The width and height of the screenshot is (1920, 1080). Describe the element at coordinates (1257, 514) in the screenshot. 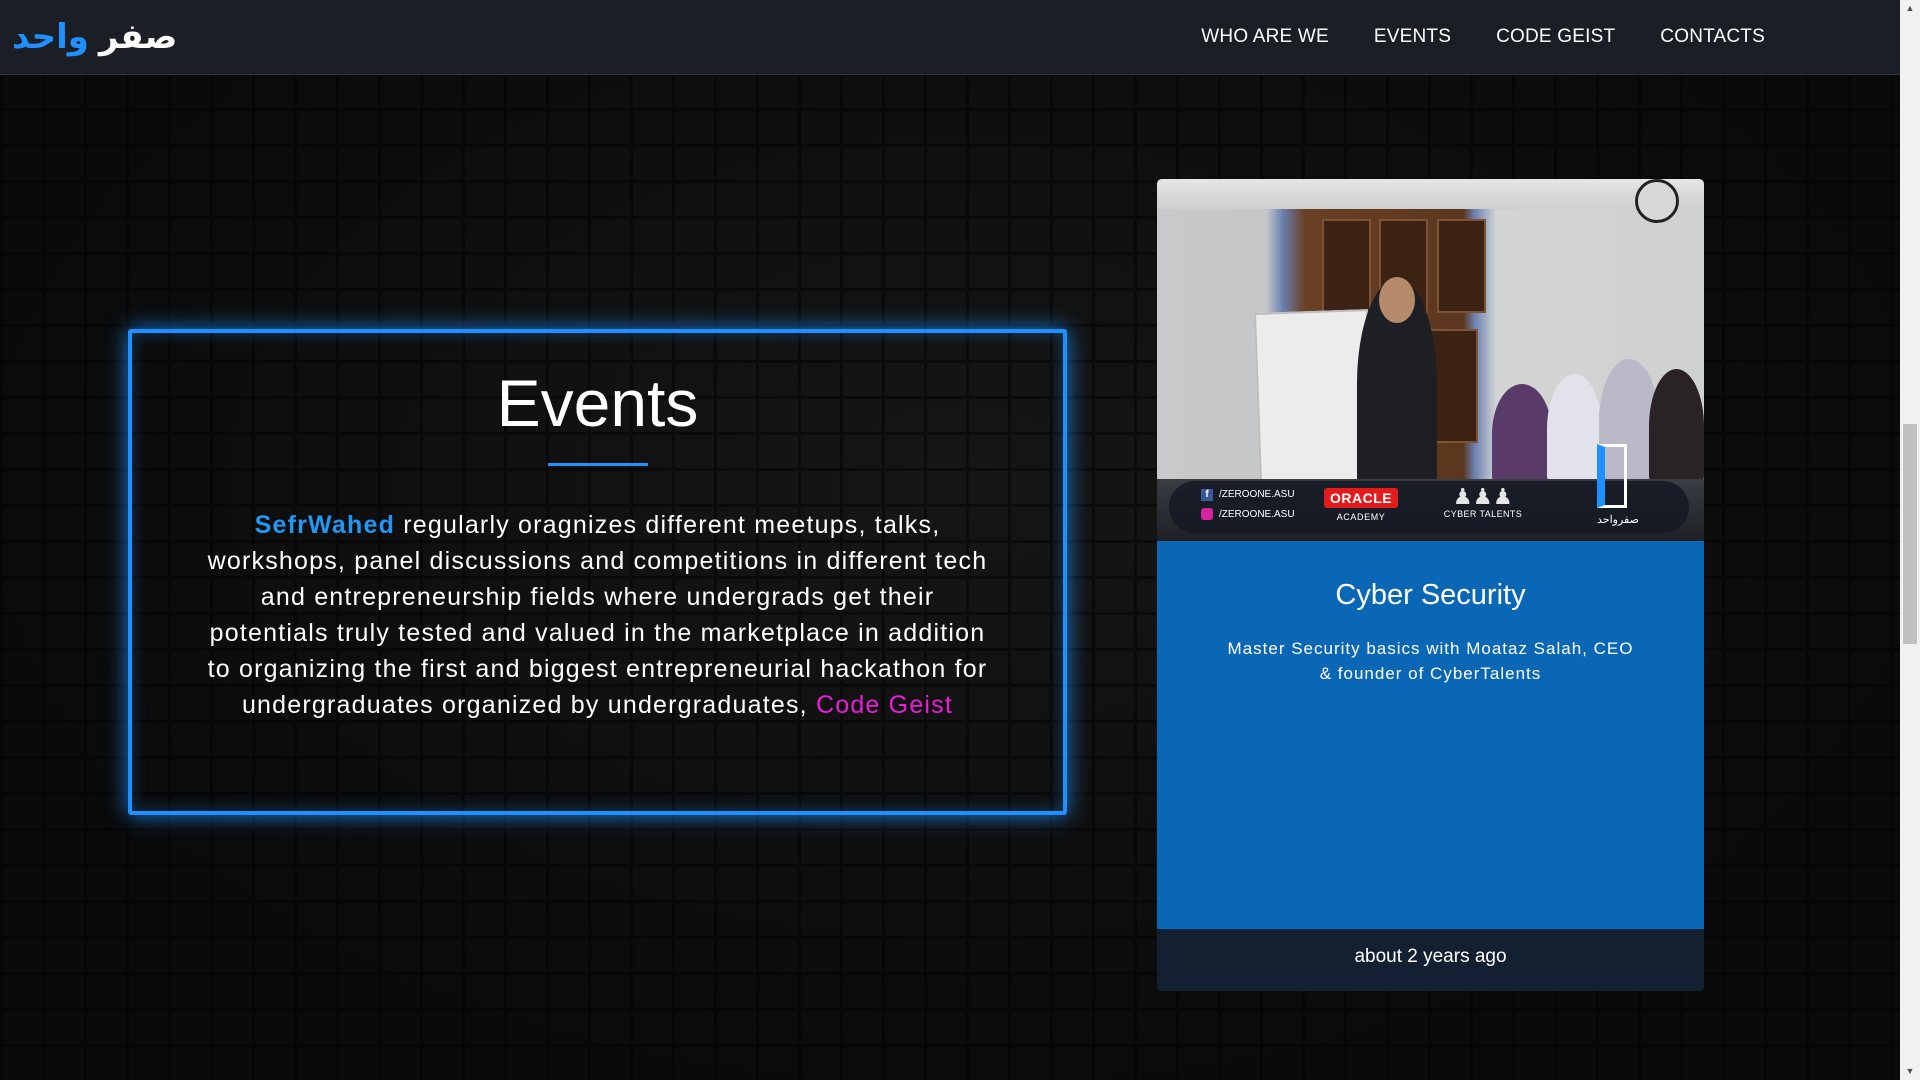

I see `instagram-handle: /ZEROONE.ASU` at that location.